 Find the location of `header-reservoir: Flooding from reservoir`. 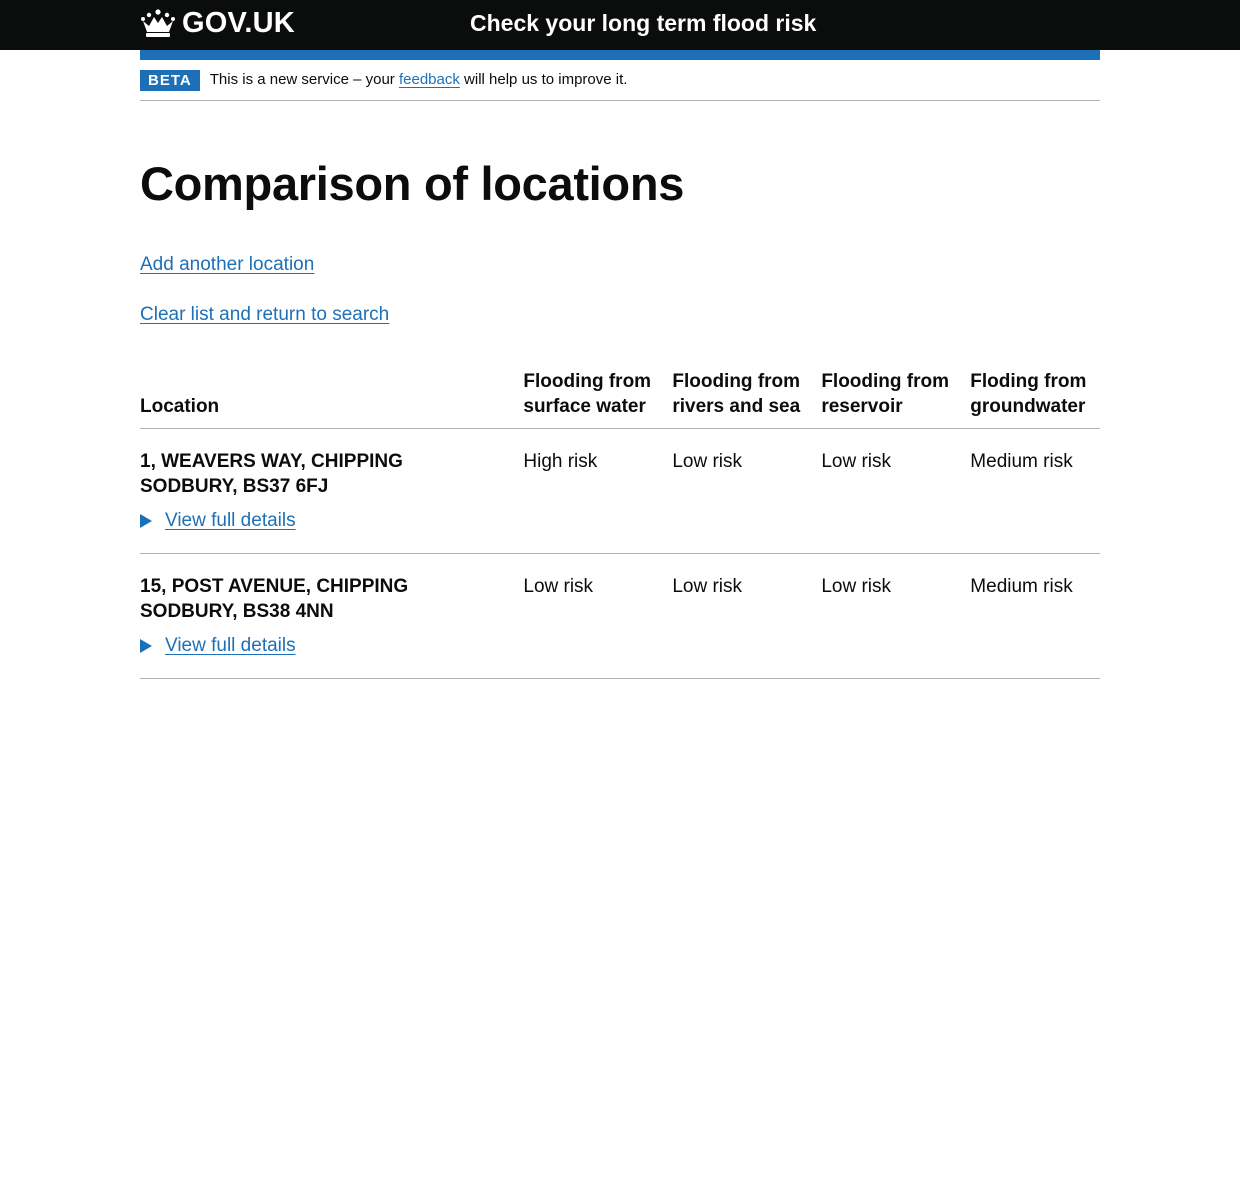

header-reservoir: Flooding from reservoir is located at coordinates (896, 398).